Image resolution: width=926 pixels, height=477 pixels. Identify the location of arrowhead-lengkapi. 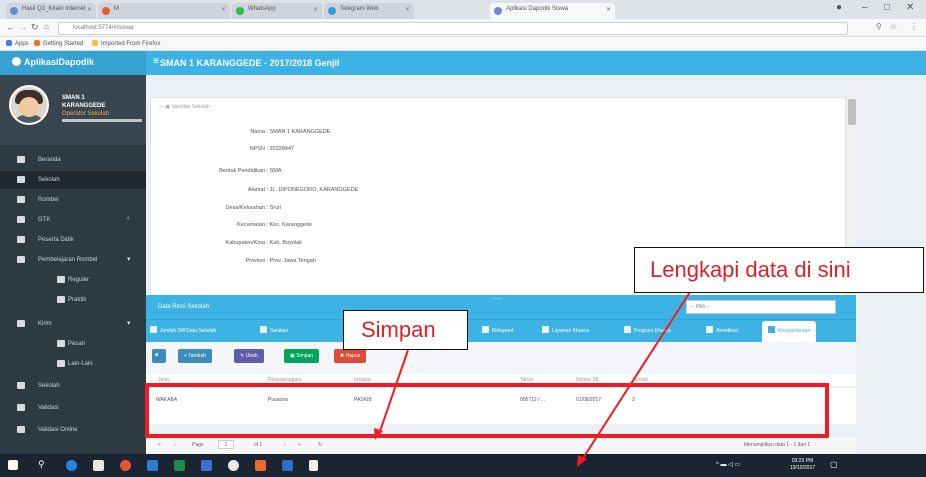
(582, 461).